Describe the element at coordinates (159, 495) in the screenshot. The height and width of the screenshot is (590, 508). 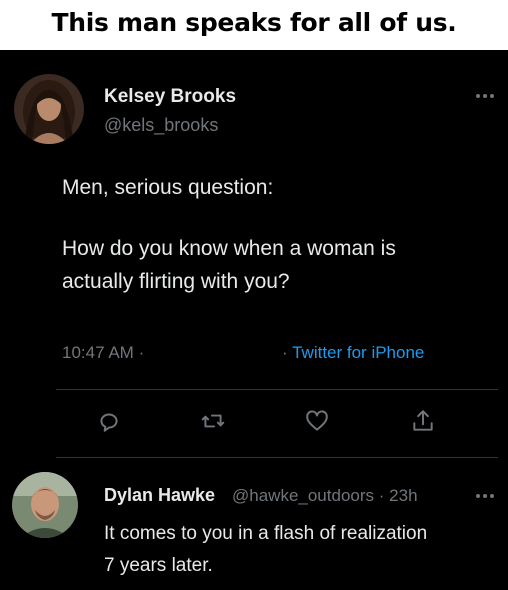
I see `reply-author-name: Dylan Hawke` at that location.